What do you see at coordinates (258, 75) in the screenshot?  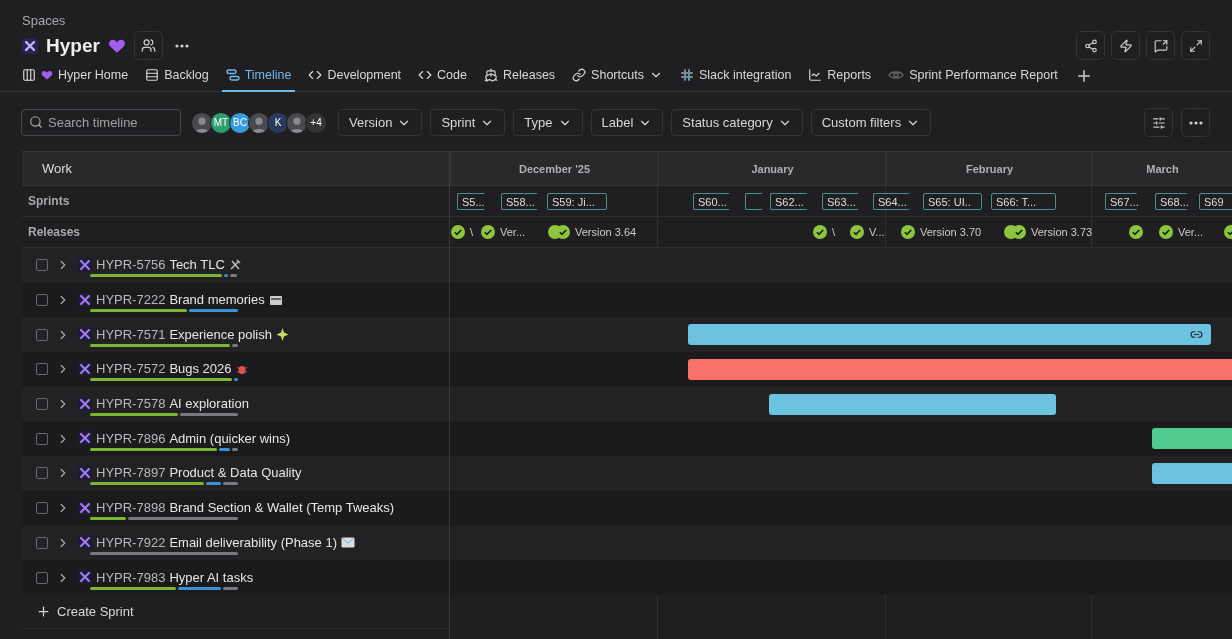 I see `tab: Timeline` at bounding box center [258, 75].